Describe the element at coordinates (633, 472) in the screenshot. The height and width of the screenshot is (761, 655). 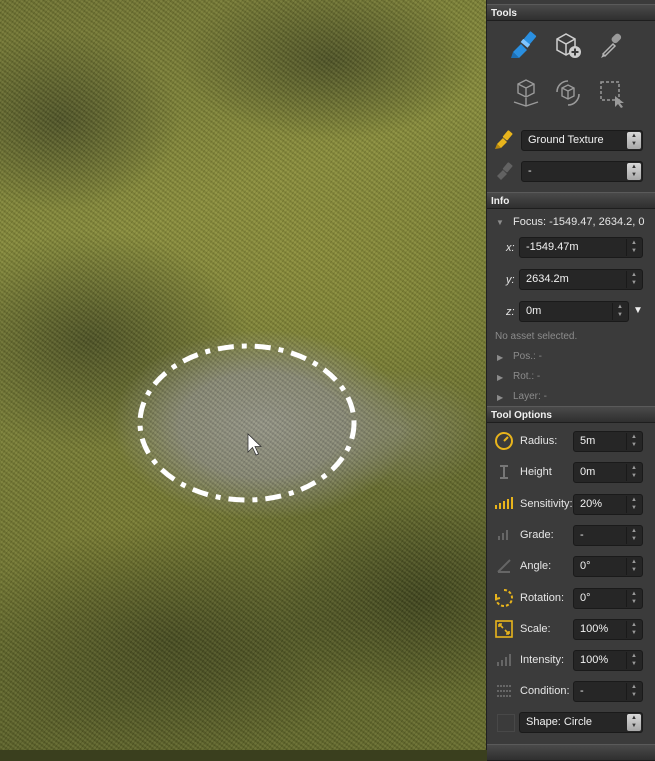
I see `height-spinner: ▲ ▼` at that location.